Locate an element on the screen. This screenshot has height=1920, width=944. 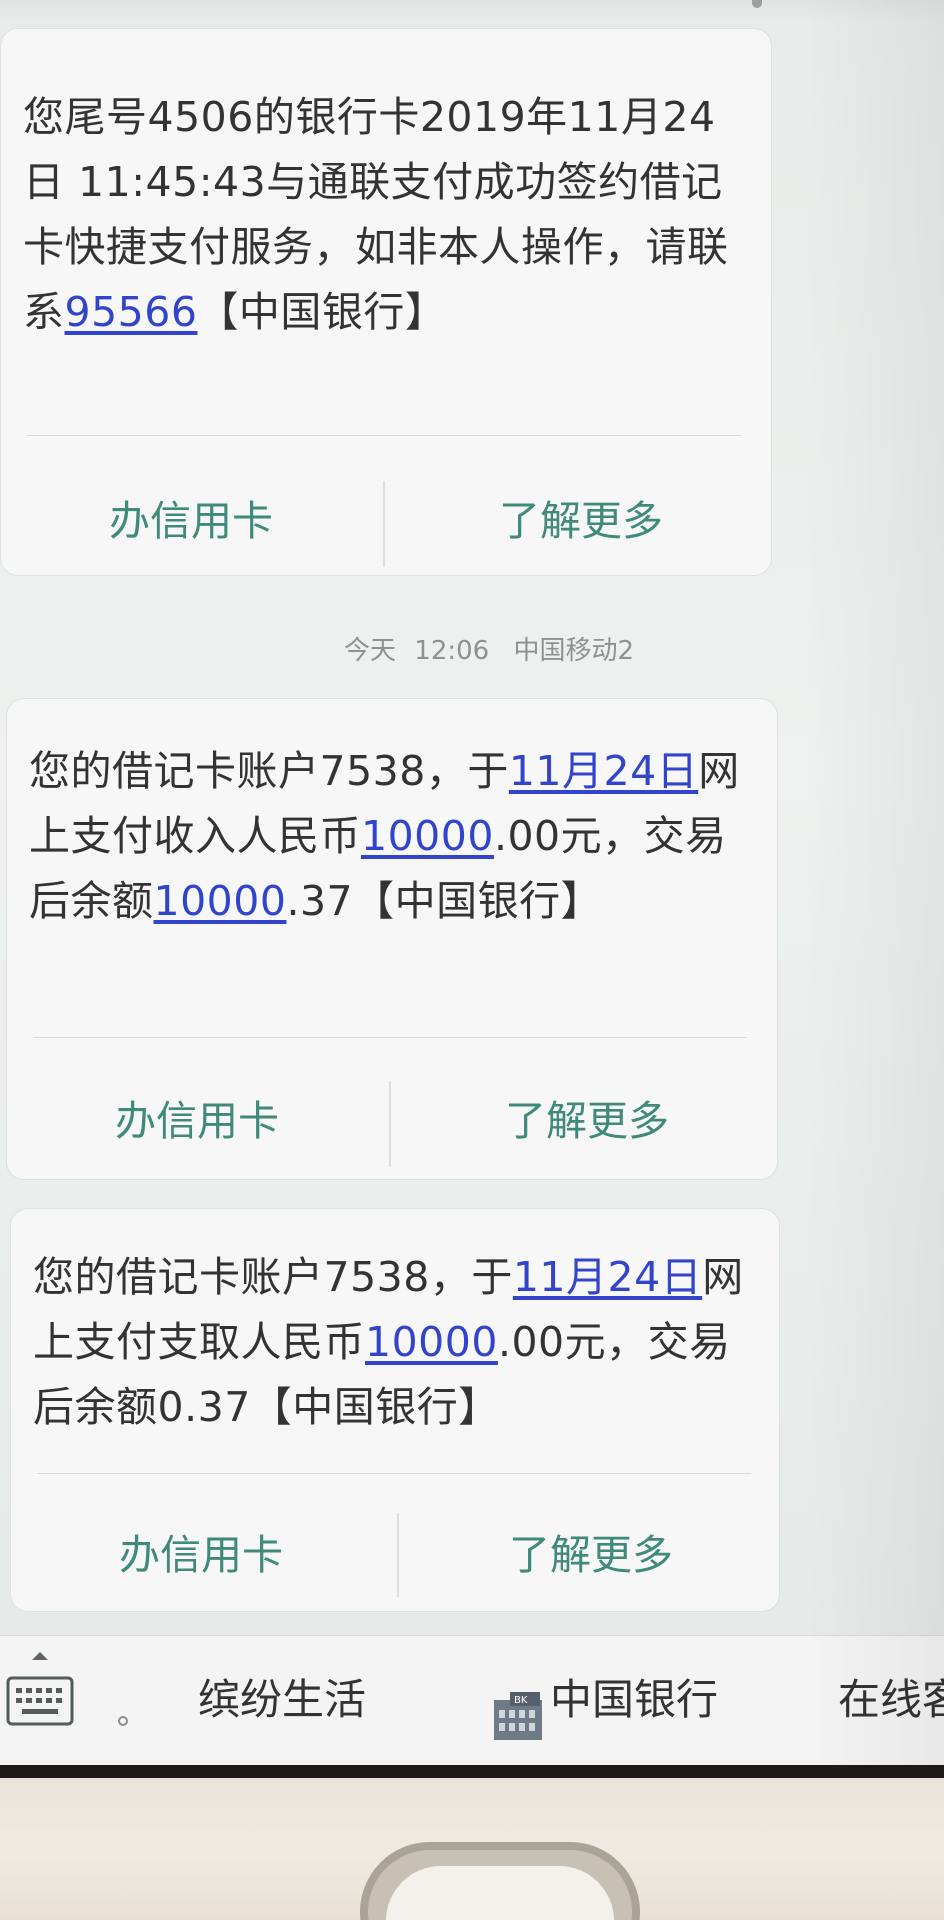
bubble-3-action-separator is located at coordinates (398, 1555).